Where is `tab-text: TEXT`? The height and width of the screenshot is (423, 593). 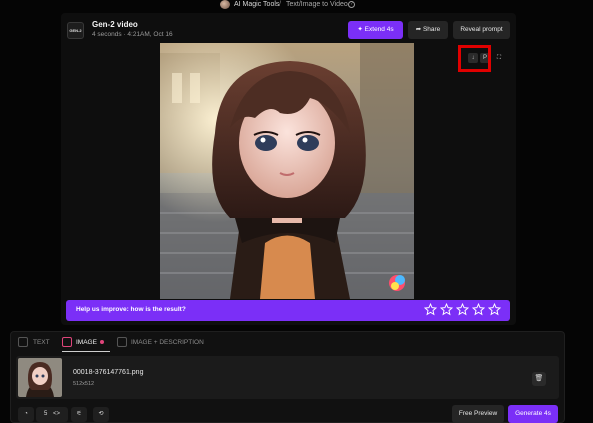
tab-text: TEXT is located at coordinates (41, 342).